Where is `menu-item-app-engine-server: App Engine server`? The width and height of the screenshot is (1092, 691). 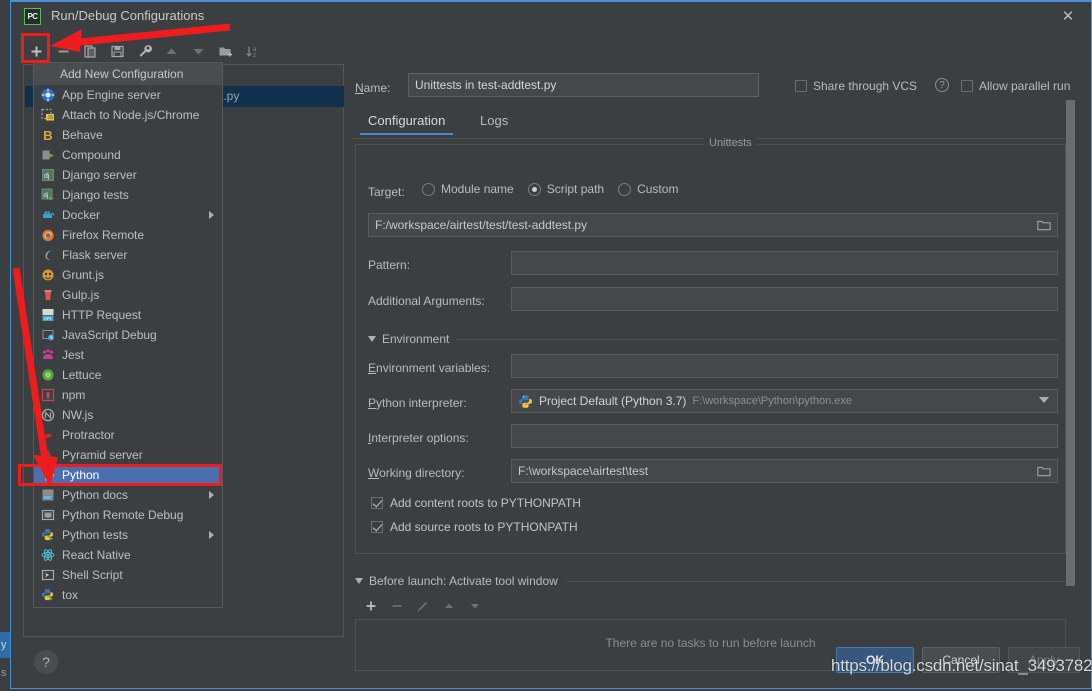 menu-item-app-engine-server: App Engine server is located at coordinates (128, 95).